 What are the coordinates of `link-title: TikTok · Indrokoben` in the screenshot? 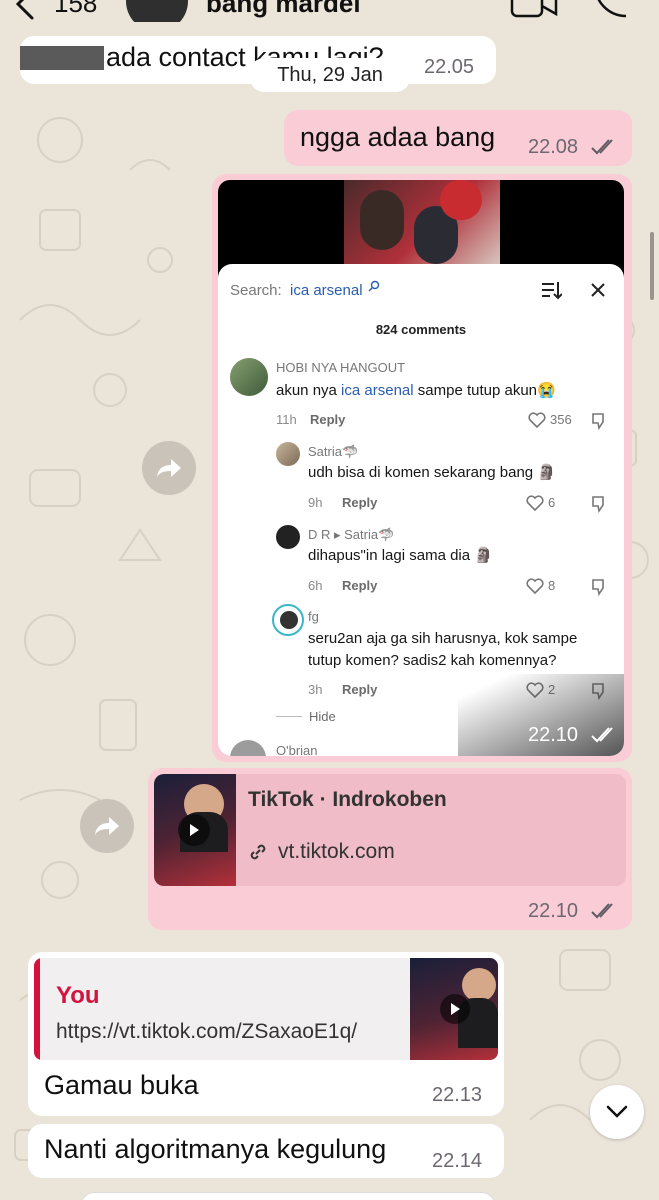 It's located at (347, 799).